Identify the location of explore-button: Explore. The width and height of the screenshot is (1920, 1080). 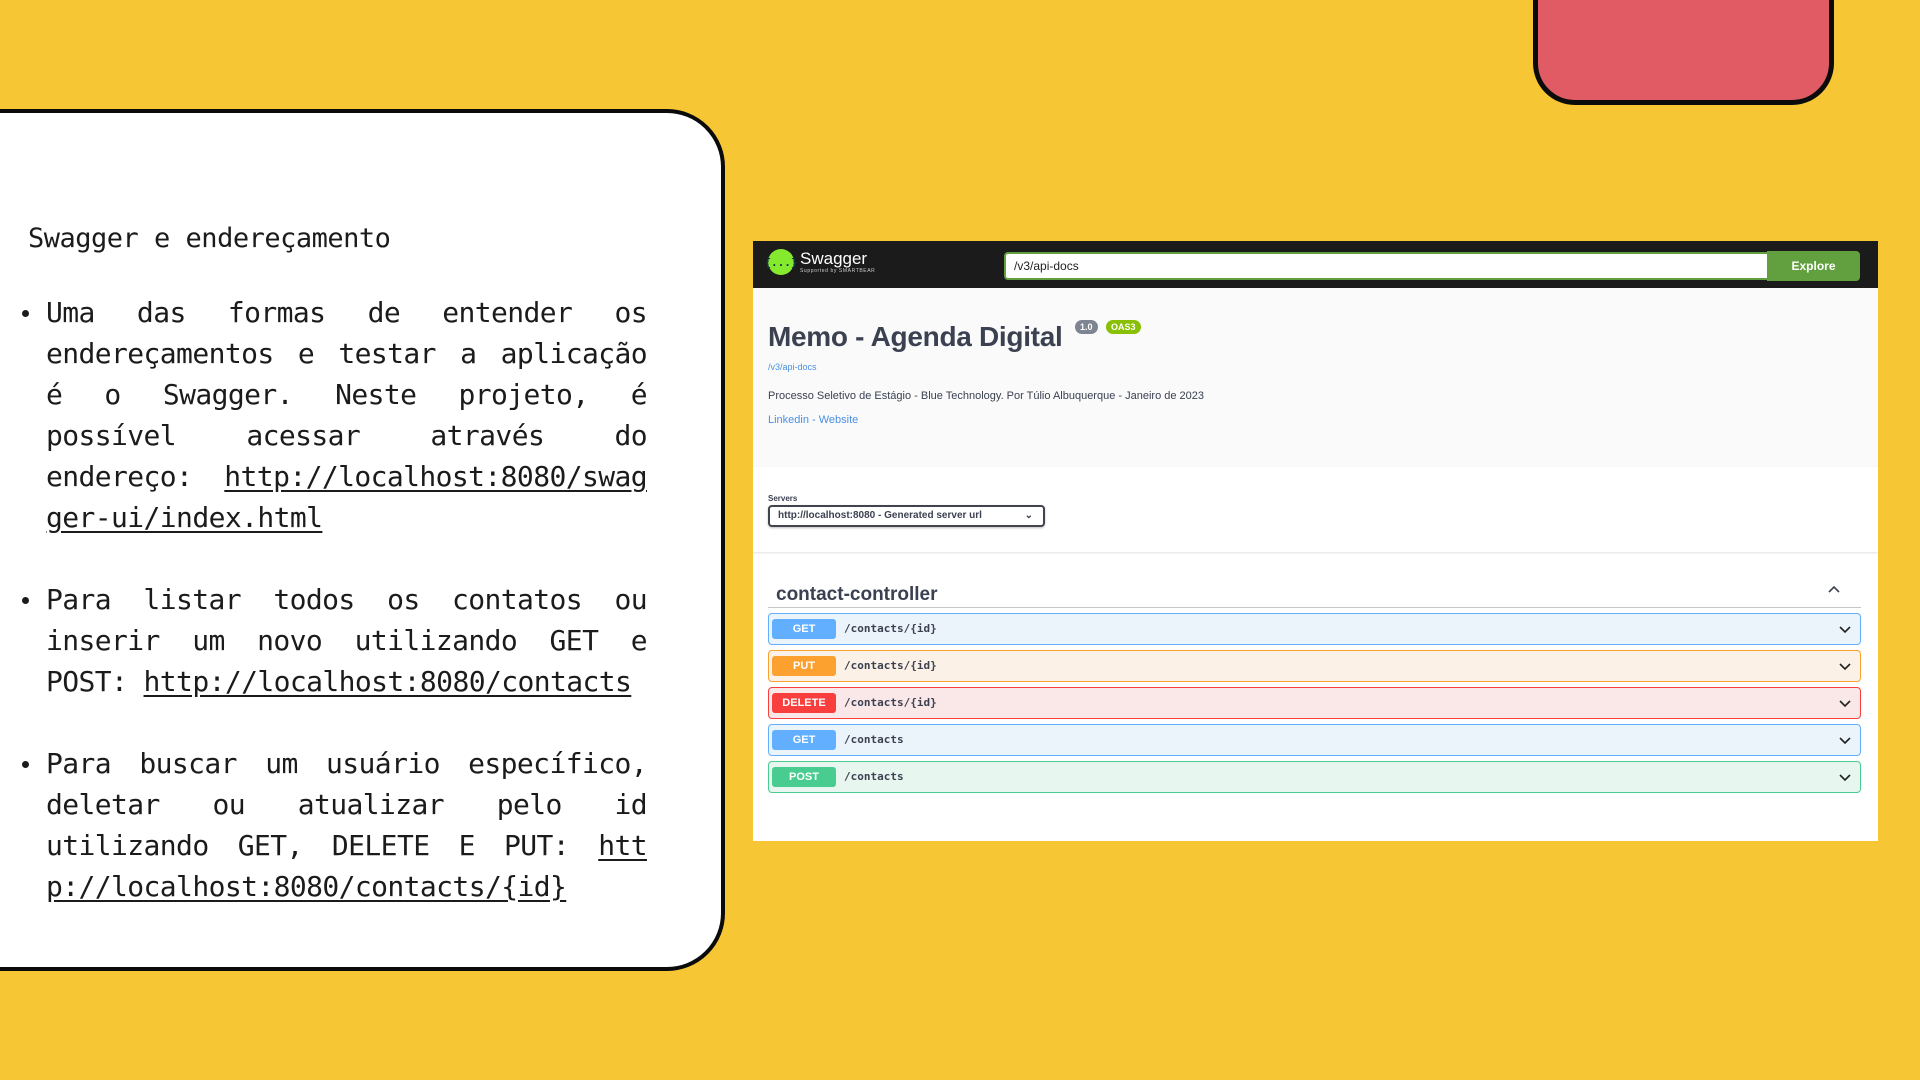
(1813, 266).